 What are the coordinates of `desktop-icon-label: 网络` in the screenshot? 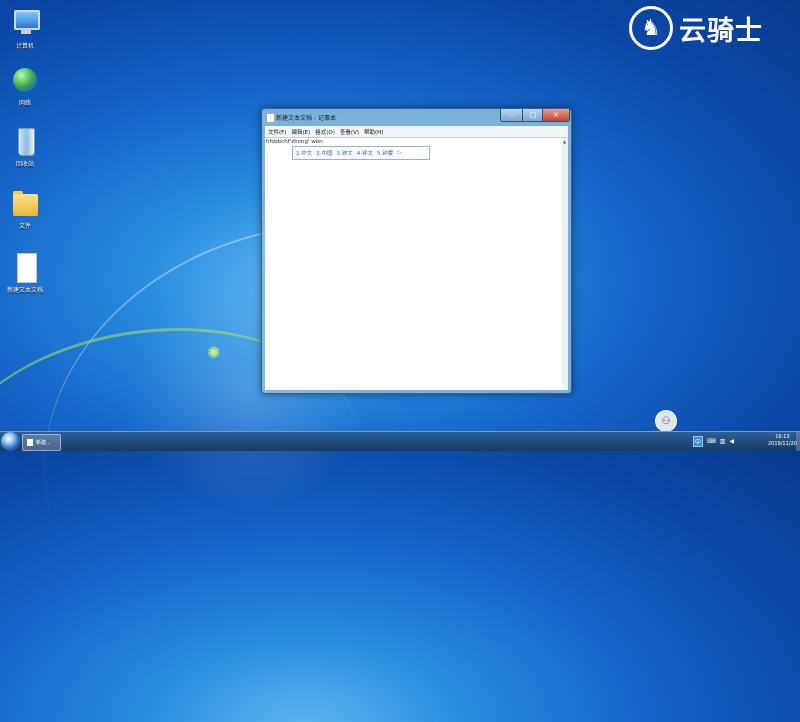 It's located at (24, 103).